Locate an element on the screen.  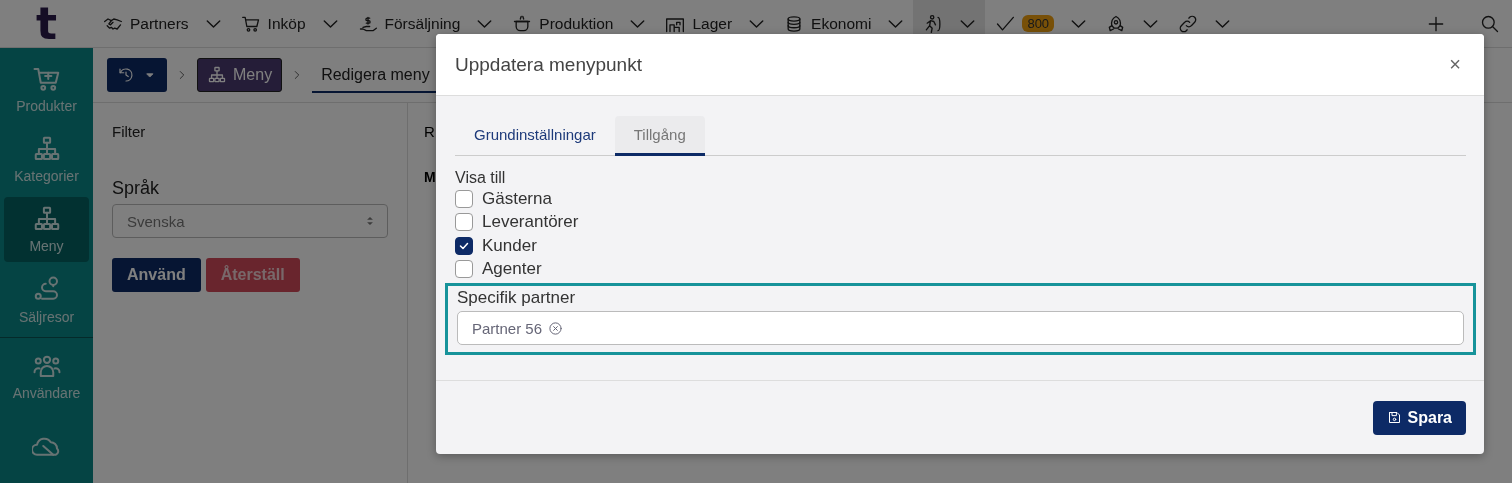
pot-icon is located at coordinates (522, 23).